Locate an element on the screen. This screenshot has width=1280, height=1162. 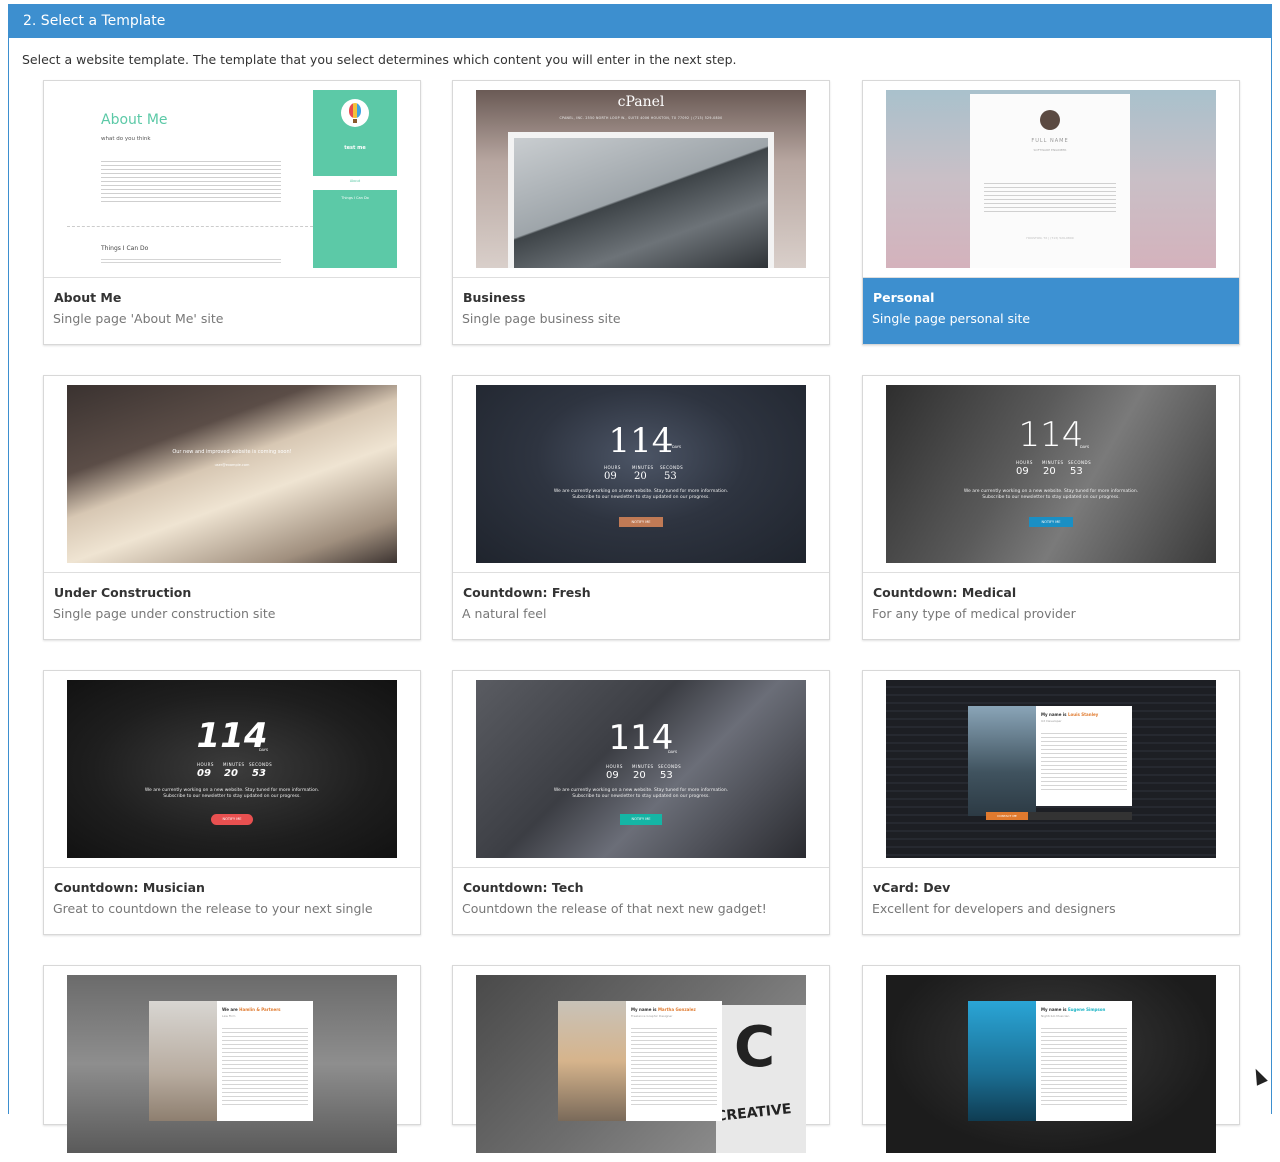
balloon-icon is located at coordinates (355, 113).